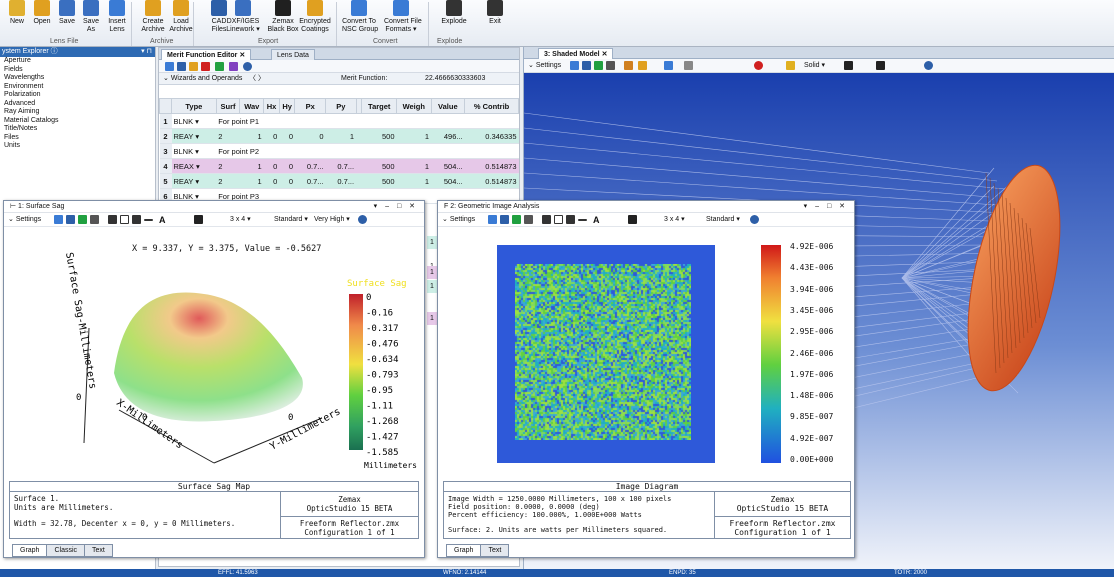 The image size is (1114, 577). I want to click on surface-sag-titlebar: ⊢ 1: Surface Sag ▾ – □ ✕, so click(214, 207).